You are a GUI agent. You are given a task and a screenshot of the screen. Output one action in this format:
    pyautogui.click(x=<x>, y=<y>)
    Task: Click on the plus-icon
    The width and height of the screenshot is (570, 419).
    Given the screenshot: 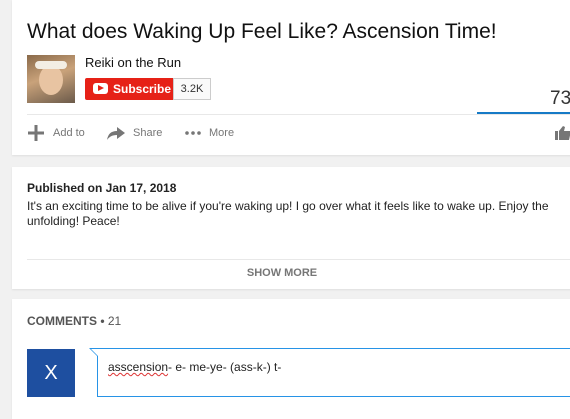 What is the action you would take?
    pyautogui.click(x=36, y=133)
    